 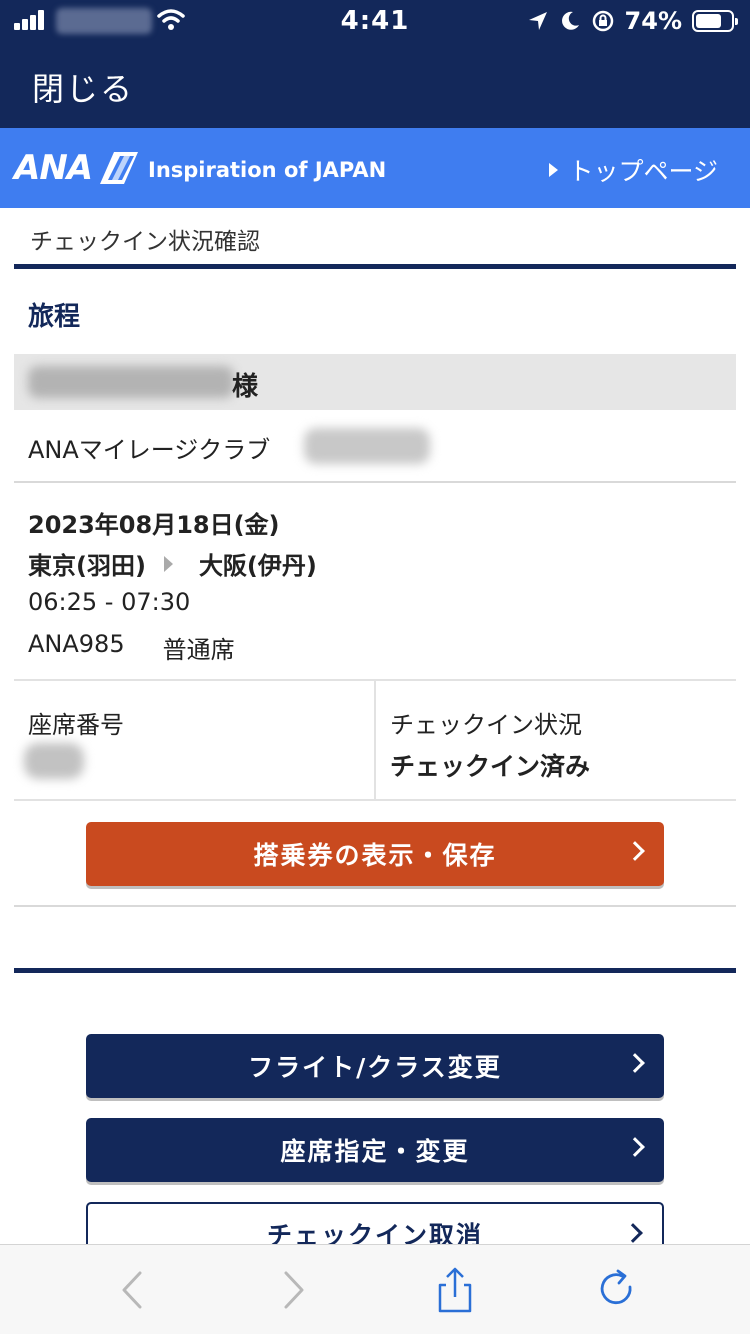 I want to click on seat-change-button: 座席指定・変更, so click(x=375, y=1150).